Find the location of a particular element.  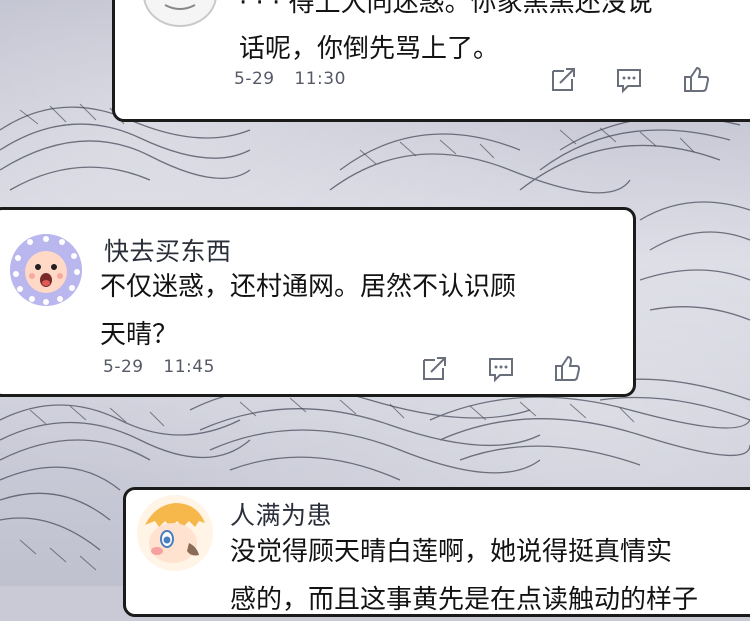

username: 快去买东西 is located at coordinates (168, 250).